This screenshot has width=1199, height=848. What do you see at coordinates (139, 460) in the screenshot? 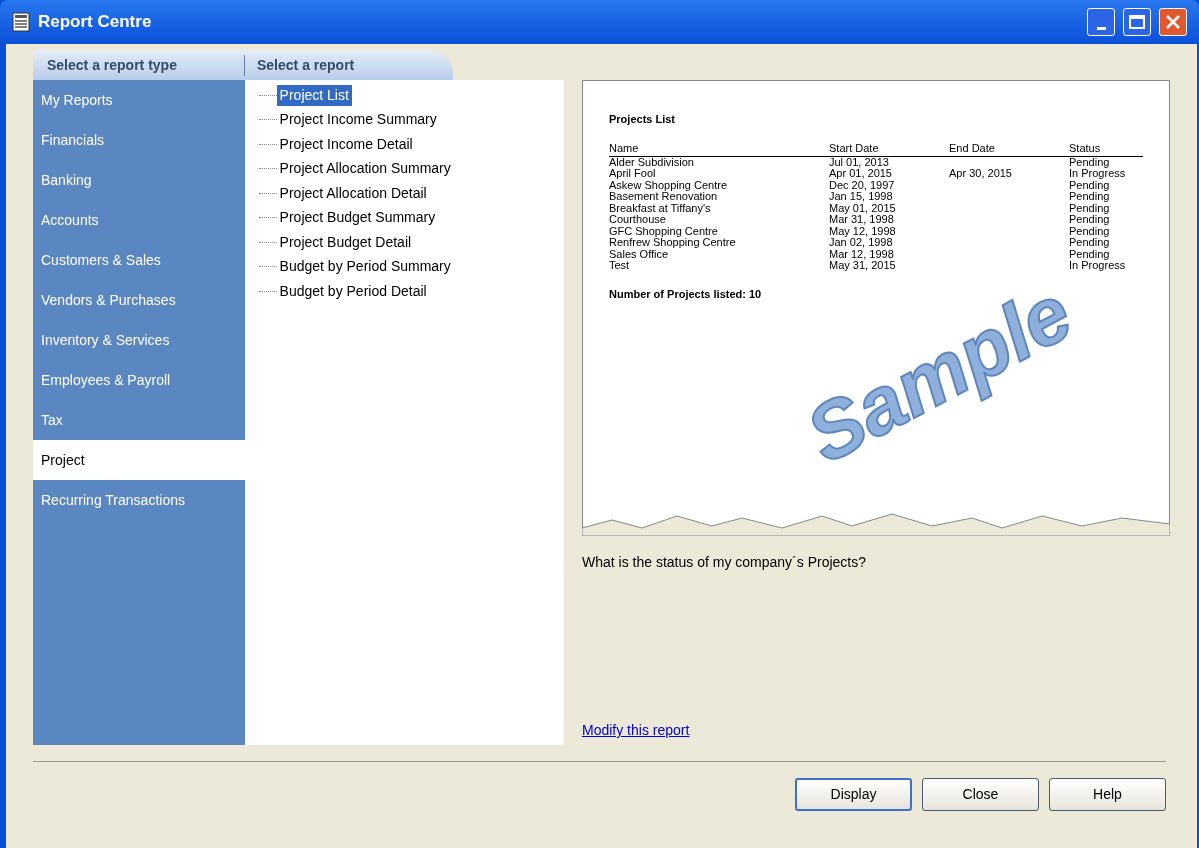
I see `report-type-item: Project` at bounding box center [139, 460].